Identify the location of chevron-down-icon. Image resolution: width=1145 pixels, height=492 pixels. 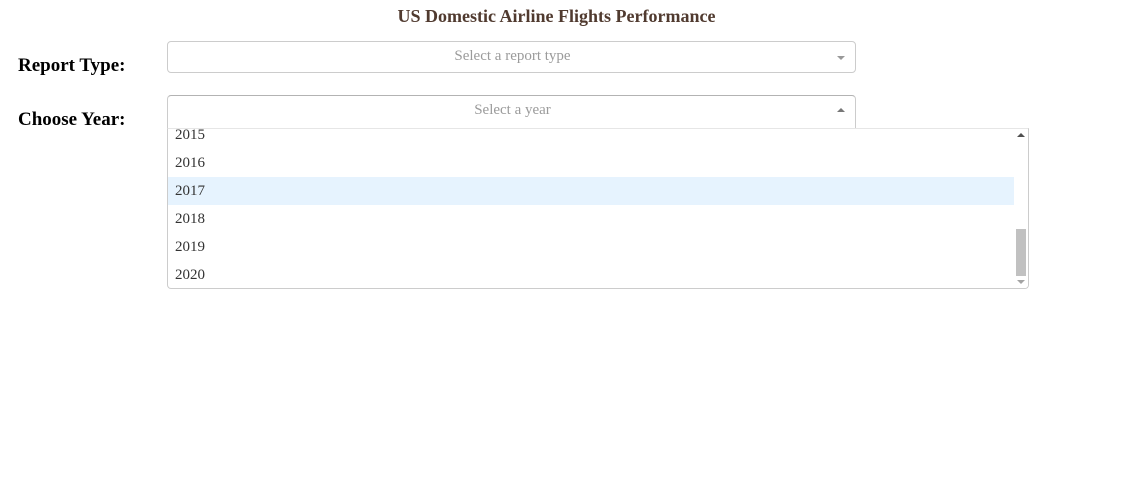
(841, 58).